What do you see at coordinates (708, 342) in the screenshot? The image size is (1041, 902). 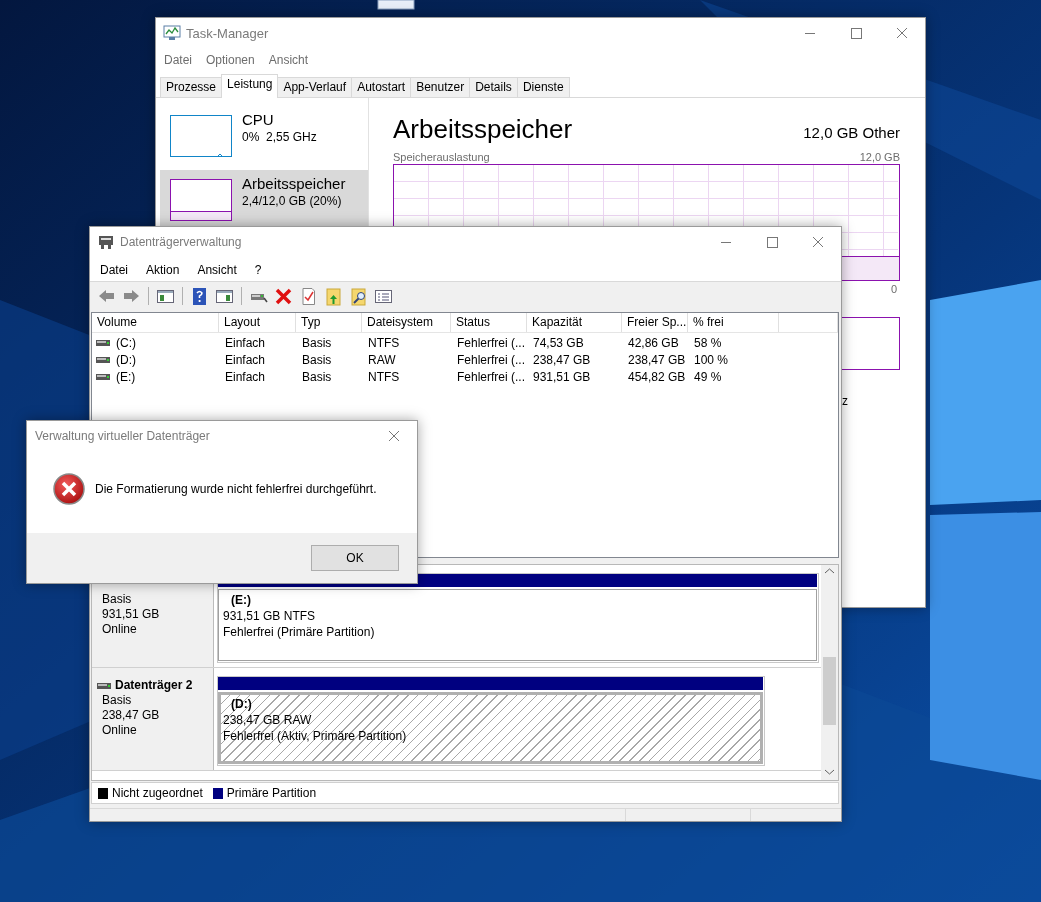 I see `table-cell: 58 %` at bounding box center [708, 342].